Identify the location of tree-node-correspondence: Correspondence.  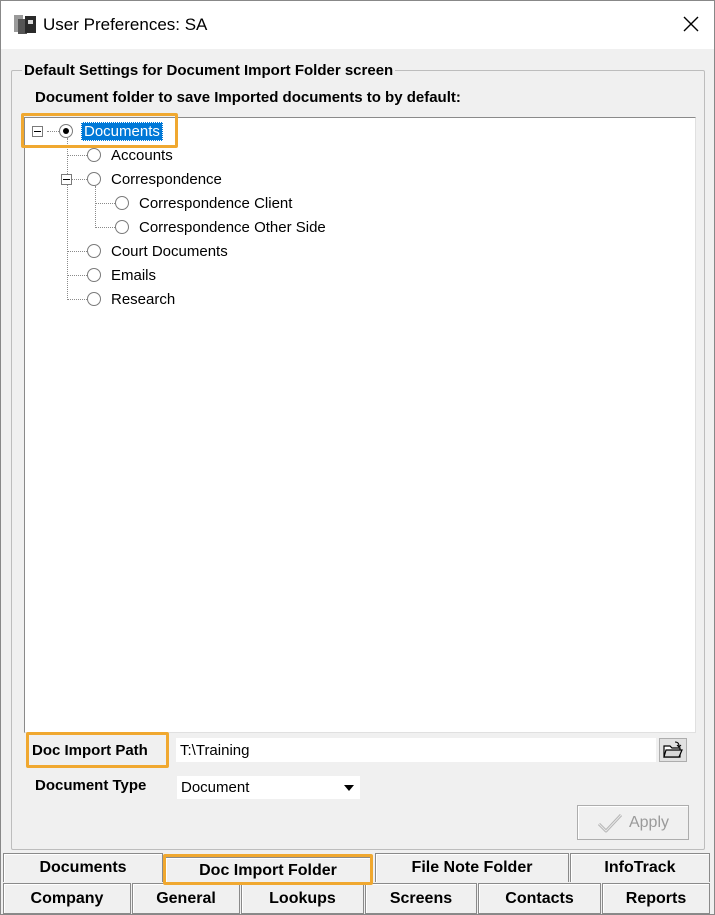
(154, 179).